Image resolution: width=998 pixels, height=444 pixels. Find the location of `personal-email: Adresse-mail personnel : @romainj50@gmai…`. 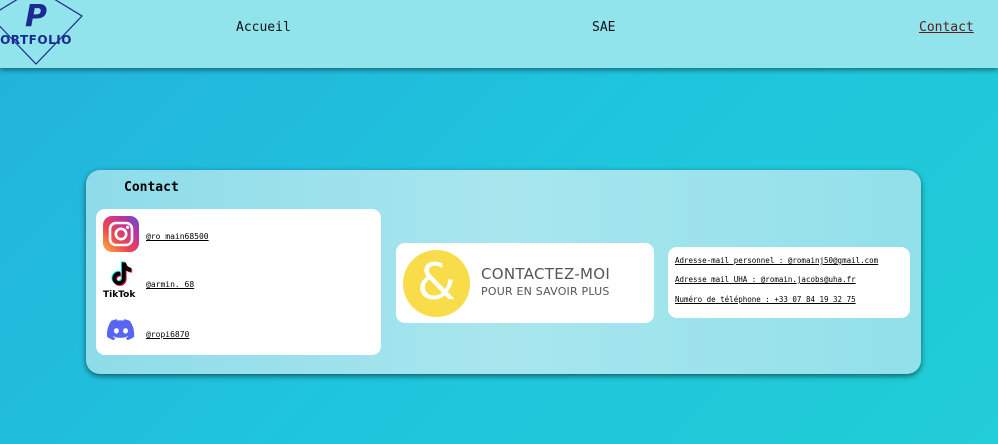

personal-email: Adresse-mail personnel : @romainj50@gmai… is located at coordinates (776, 260).